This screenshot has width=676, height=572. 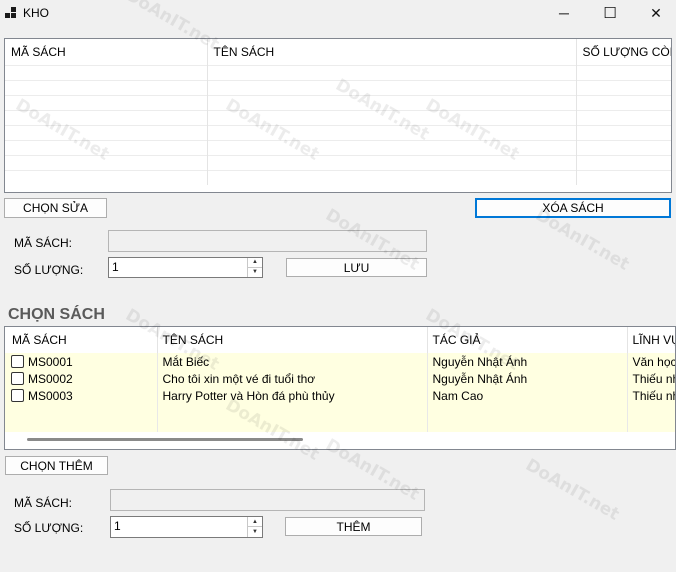 I want to click on close-button: ✕, so click(x=654, y=13).